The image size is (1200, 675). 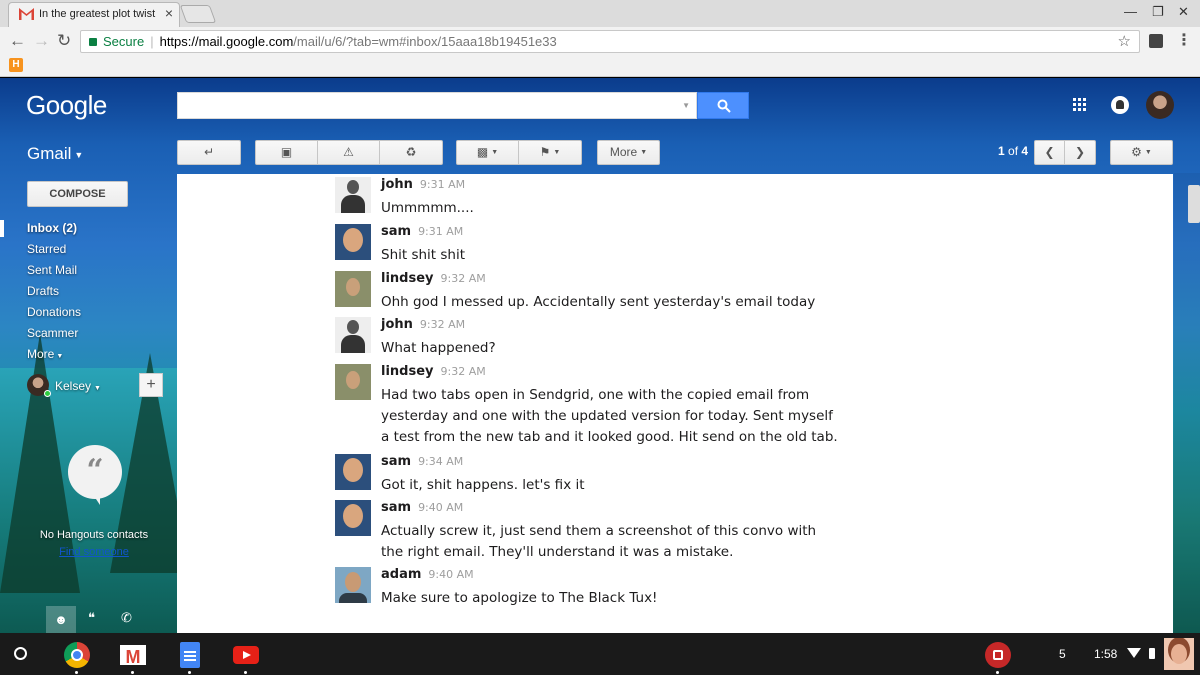 I want to click on clock: 1:58, so click(x=1105, y=654).